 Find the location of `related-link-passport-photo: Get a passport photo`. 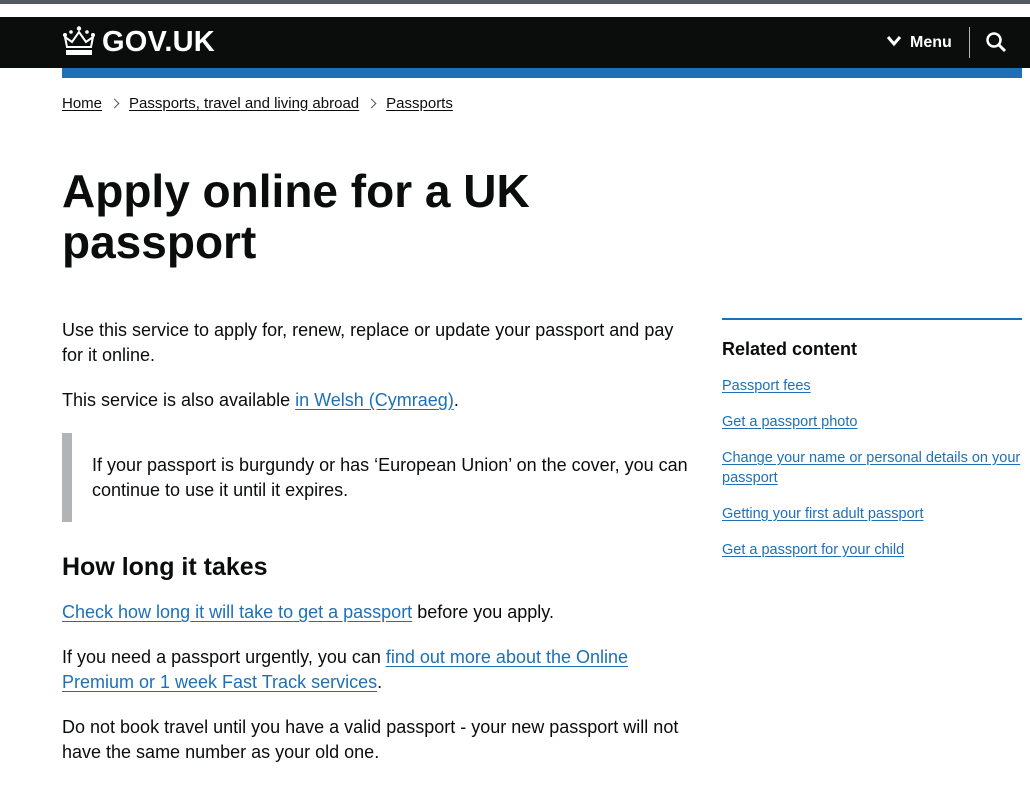

related-link-passport-photo: Get a passport photo is located at coordinates (789, 422).